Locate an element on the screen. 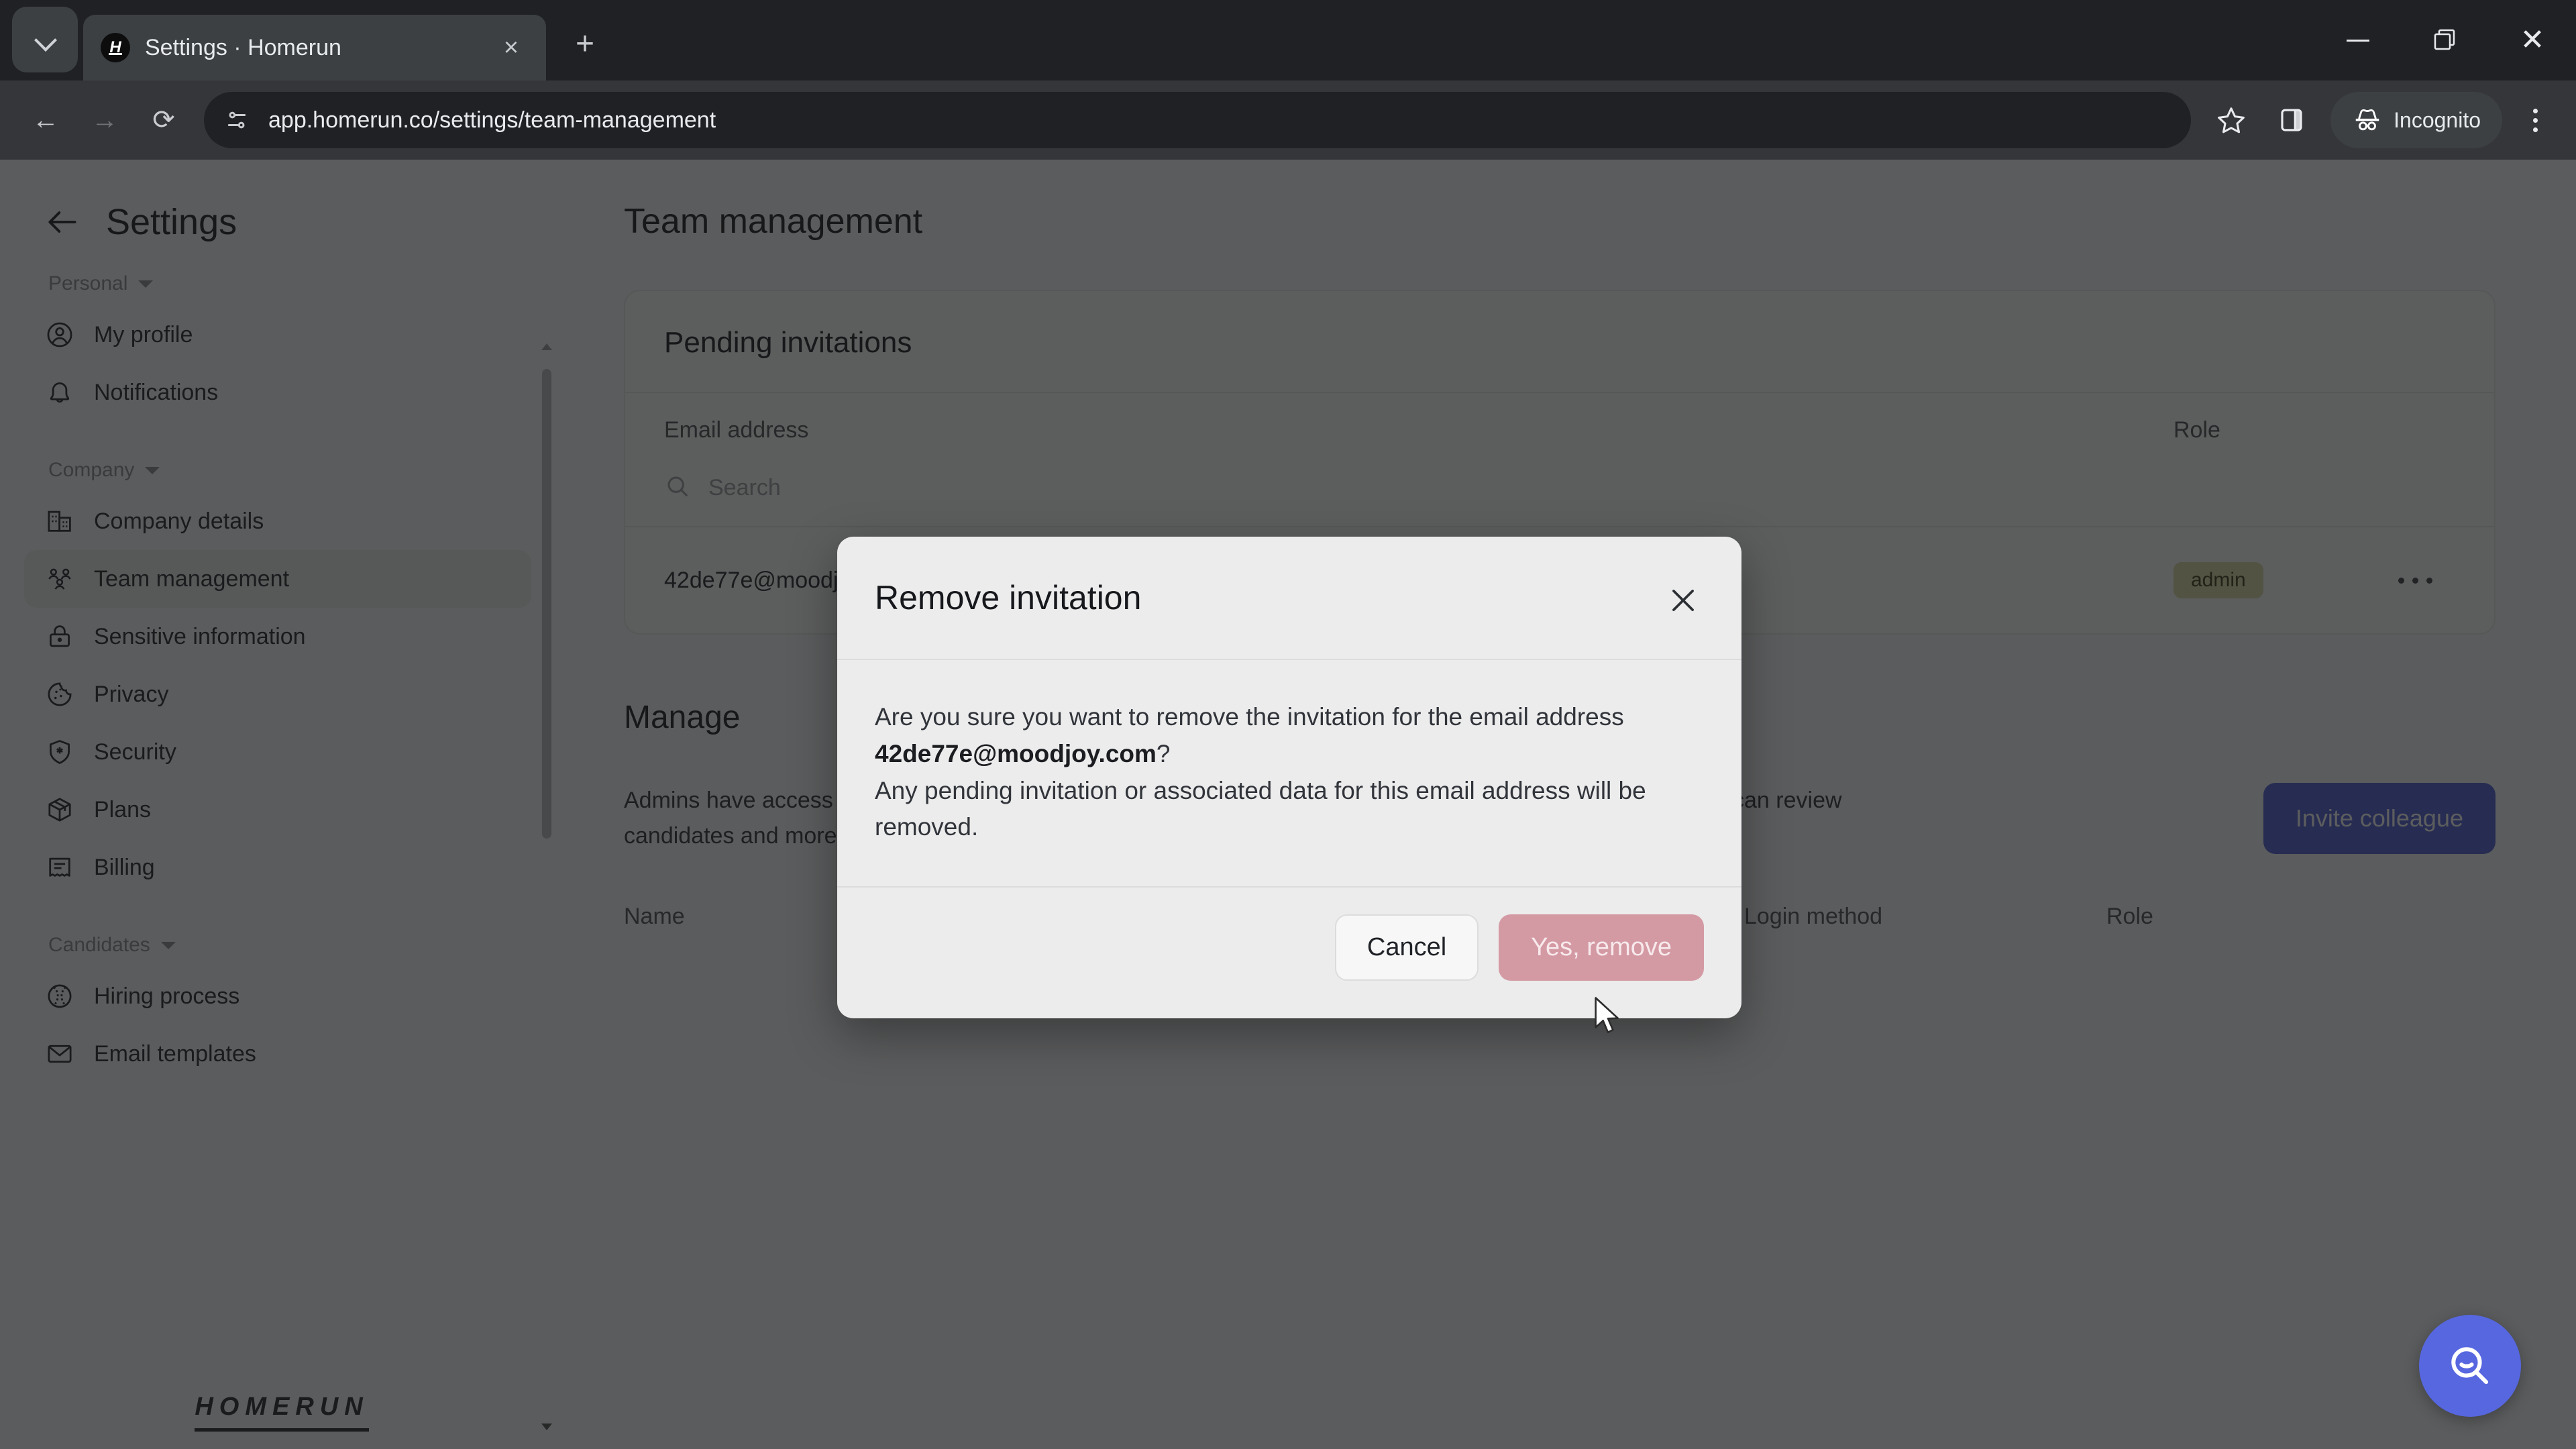 The height and width of the screenshot is (1449, 2576). search-icon is located at coordinates (2470, 1366).